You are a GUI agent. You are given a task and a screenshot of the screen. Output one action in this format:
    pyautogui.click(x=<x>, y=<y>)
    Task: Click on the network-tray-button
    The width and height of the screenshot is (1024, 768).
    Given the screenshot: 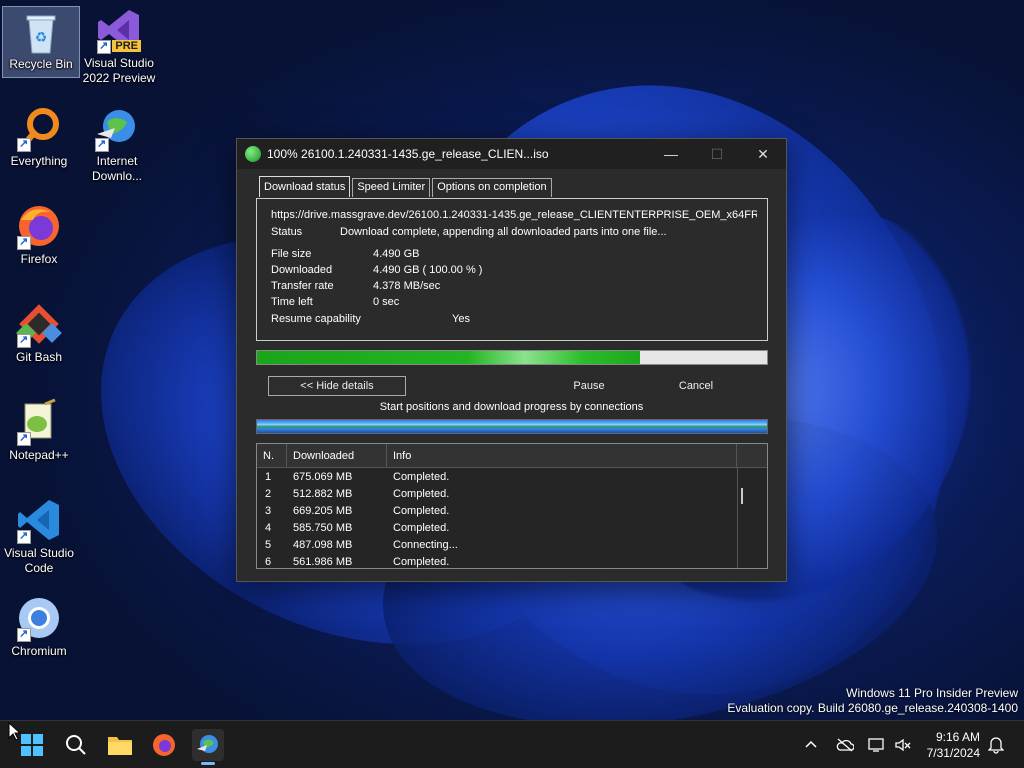 What is the action you would take?
    pyautogui.click(x=877, y=744)
    